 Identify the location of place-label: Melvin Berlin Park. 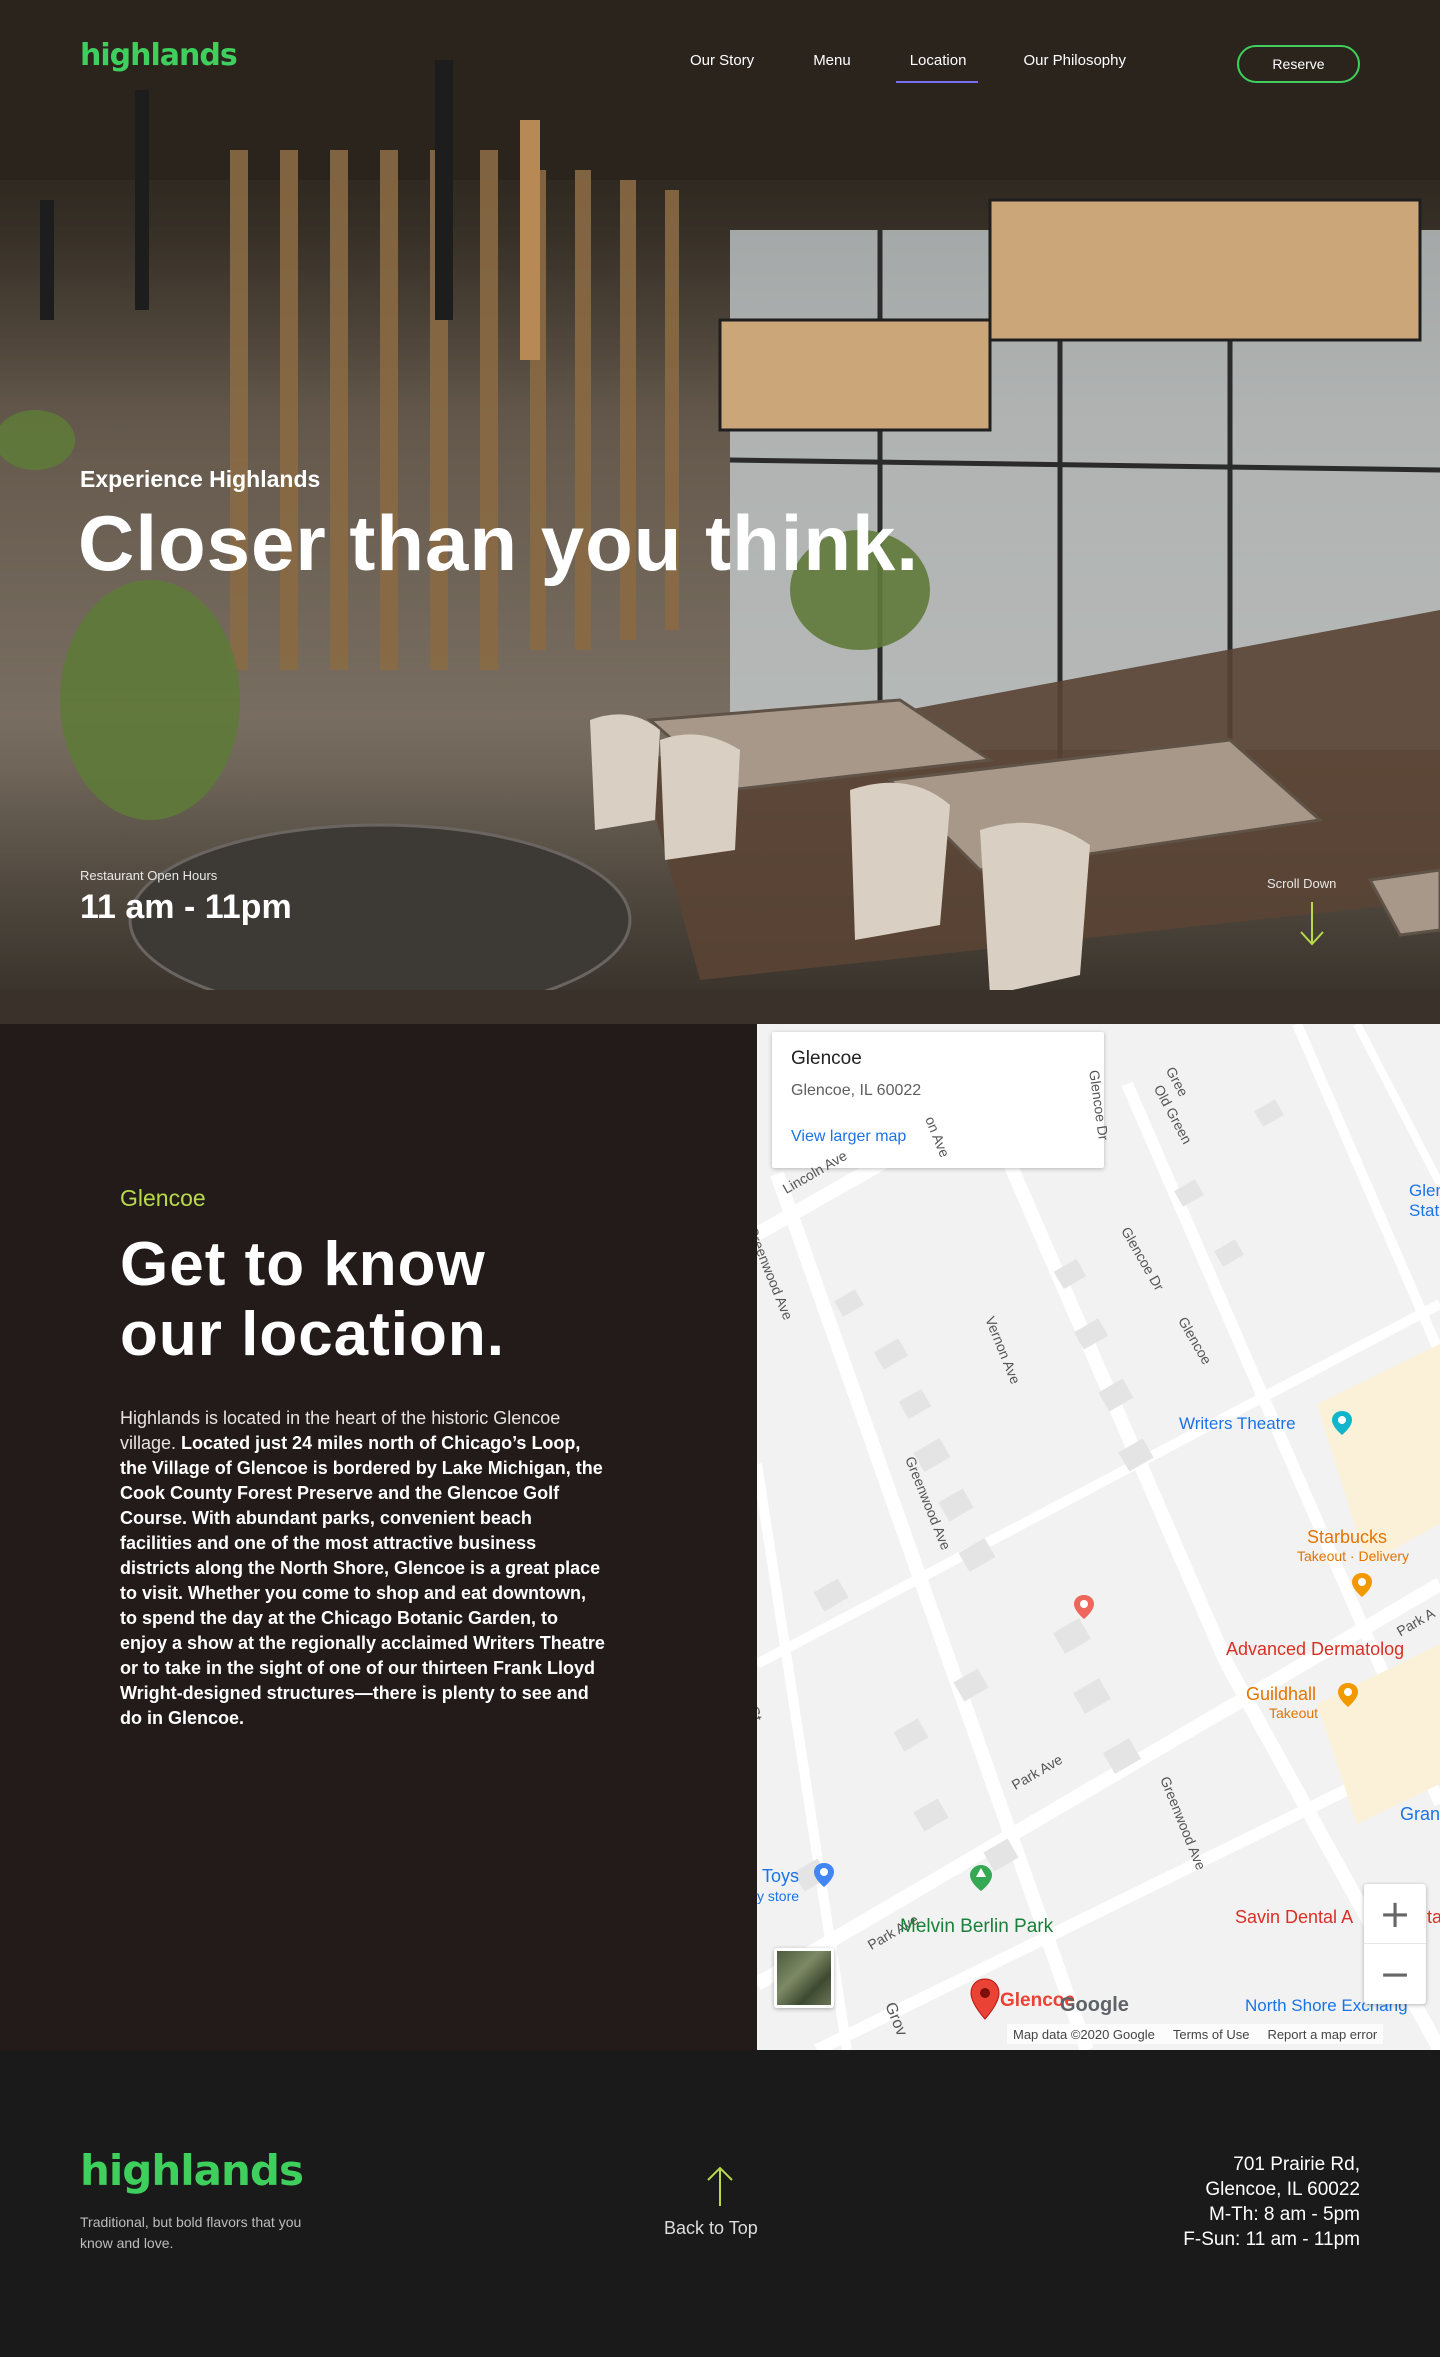
(976, 1927).